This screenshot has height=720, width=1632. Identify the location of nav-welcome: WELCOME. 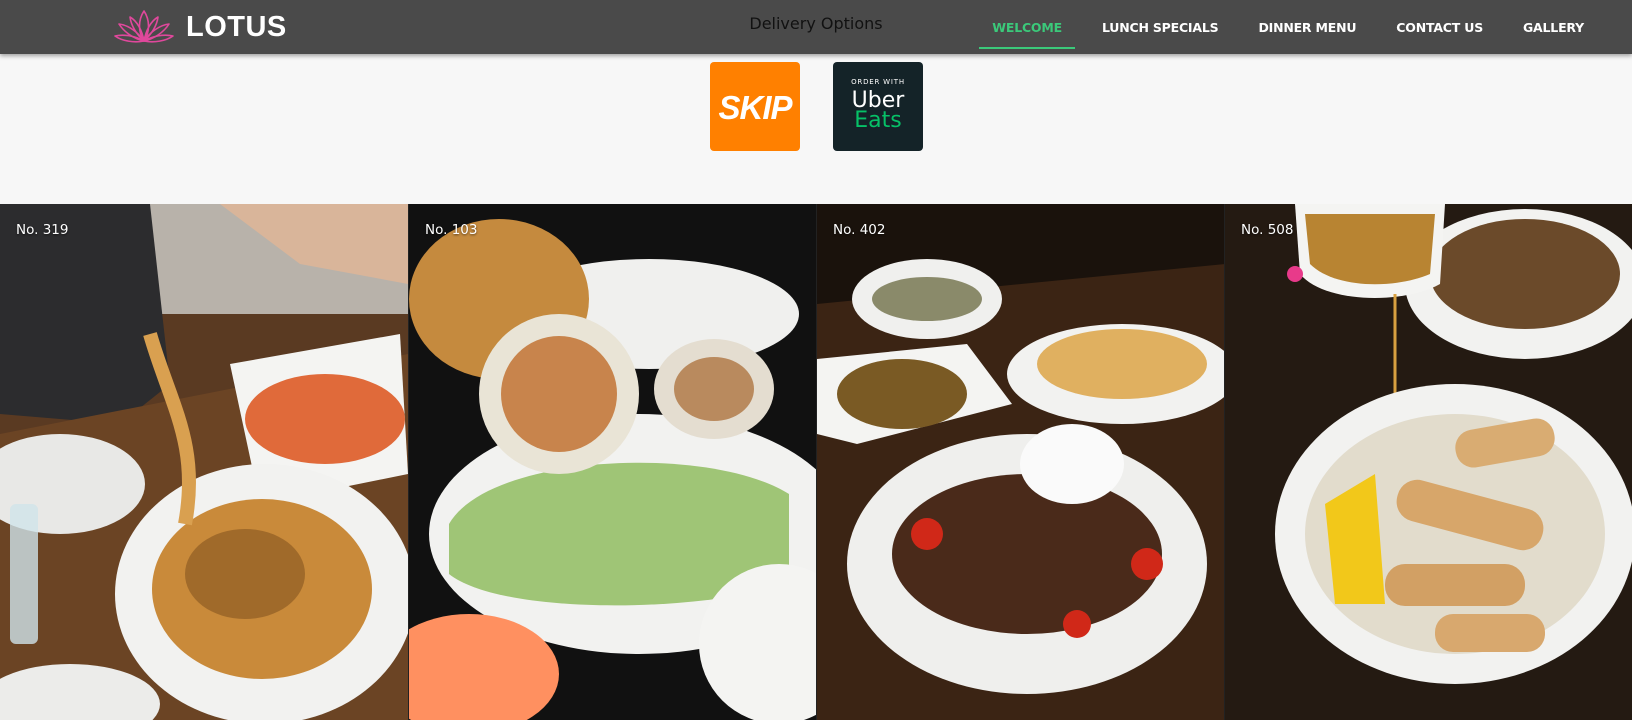
(1027, 34).